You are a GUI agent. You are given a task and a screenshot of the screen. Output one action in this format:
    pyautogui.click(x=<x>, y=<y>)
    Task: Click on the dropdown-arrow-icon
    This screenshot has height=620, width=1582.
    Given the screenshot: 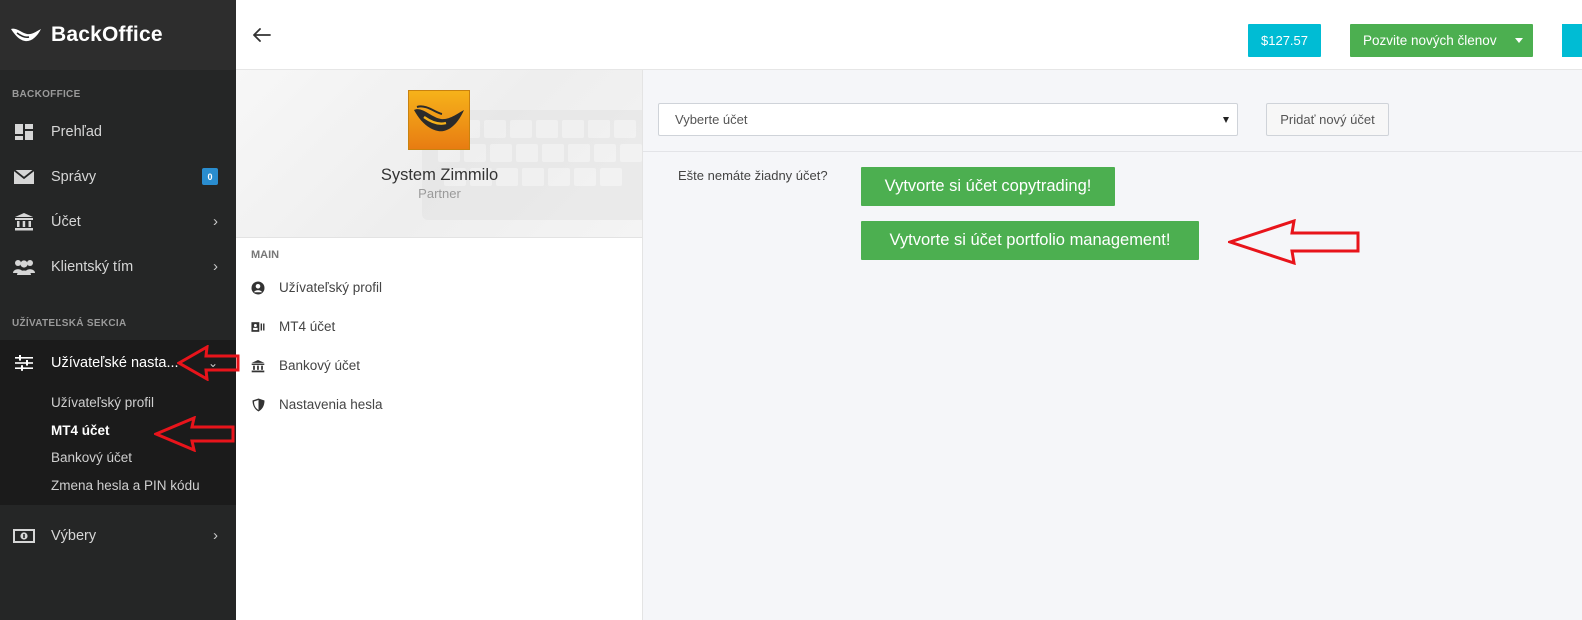 What is the action you would take?
    pyautogui.click(x=1226, y=120)
    